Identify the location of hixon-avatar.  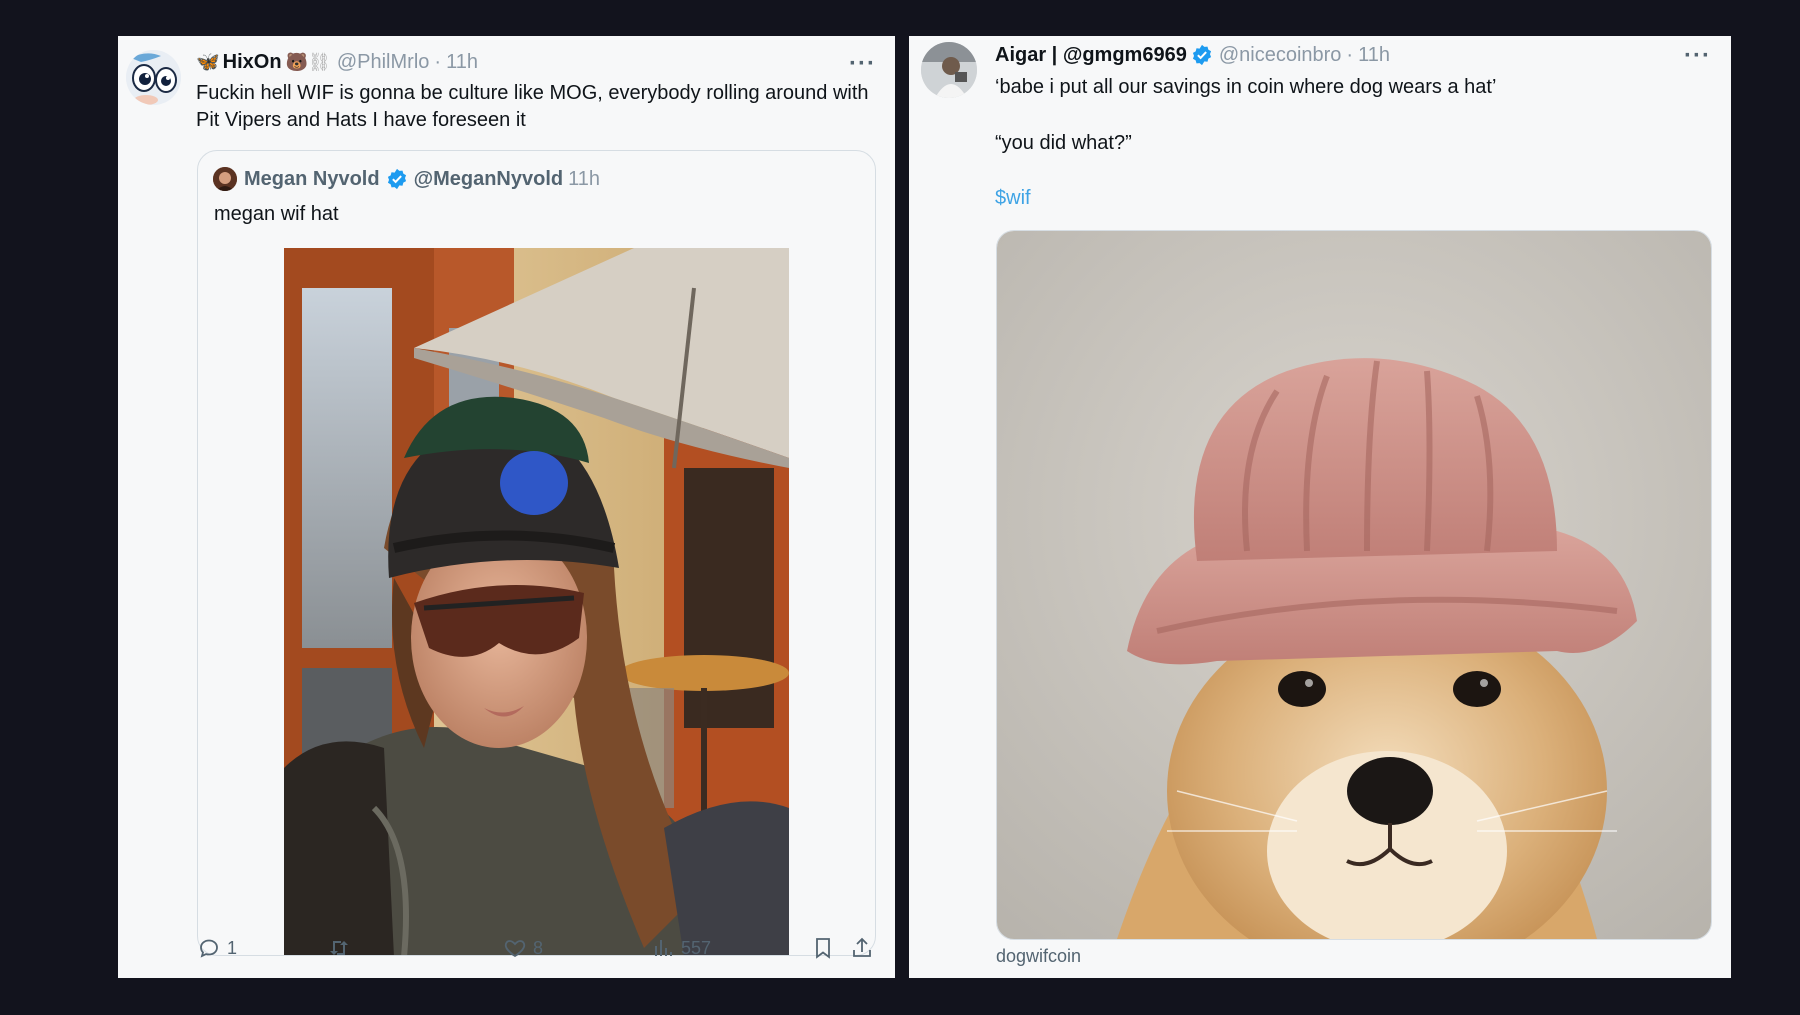
(153, 77).